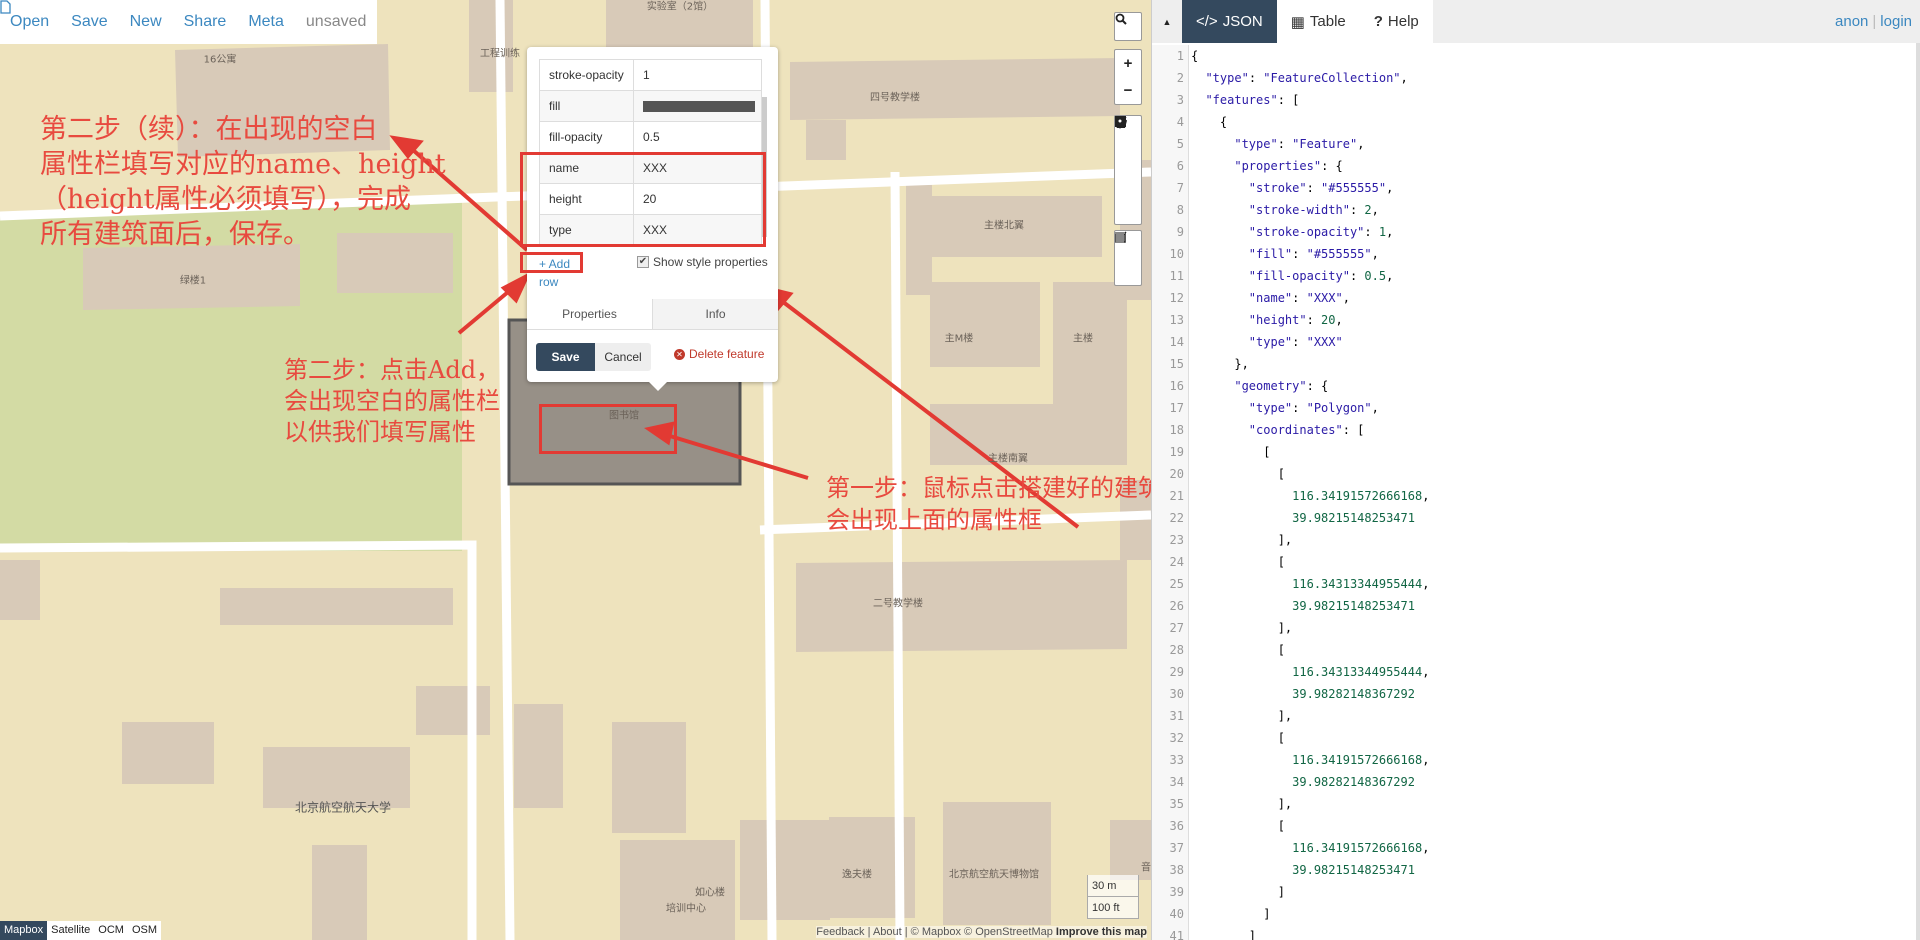 This screenshot has width=1920, height=940. I want to click on new-button: New, so click(146, 22).